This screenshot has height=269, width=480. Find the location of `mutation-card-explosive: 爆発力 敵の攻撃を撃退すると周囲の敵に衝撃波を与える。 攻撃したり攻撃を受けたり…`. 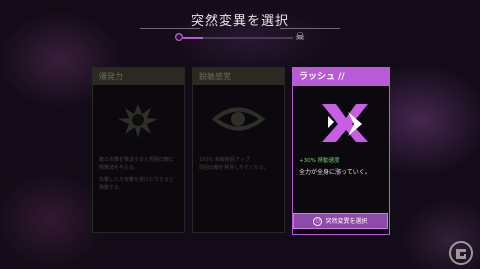

mutation-card-explosive: 爆発力 敵の攻撃を撃退すると周囲の敵に衝撃波を与える。 攻撃したり攻撃を受けたり… is located at coordinates (138, 150).